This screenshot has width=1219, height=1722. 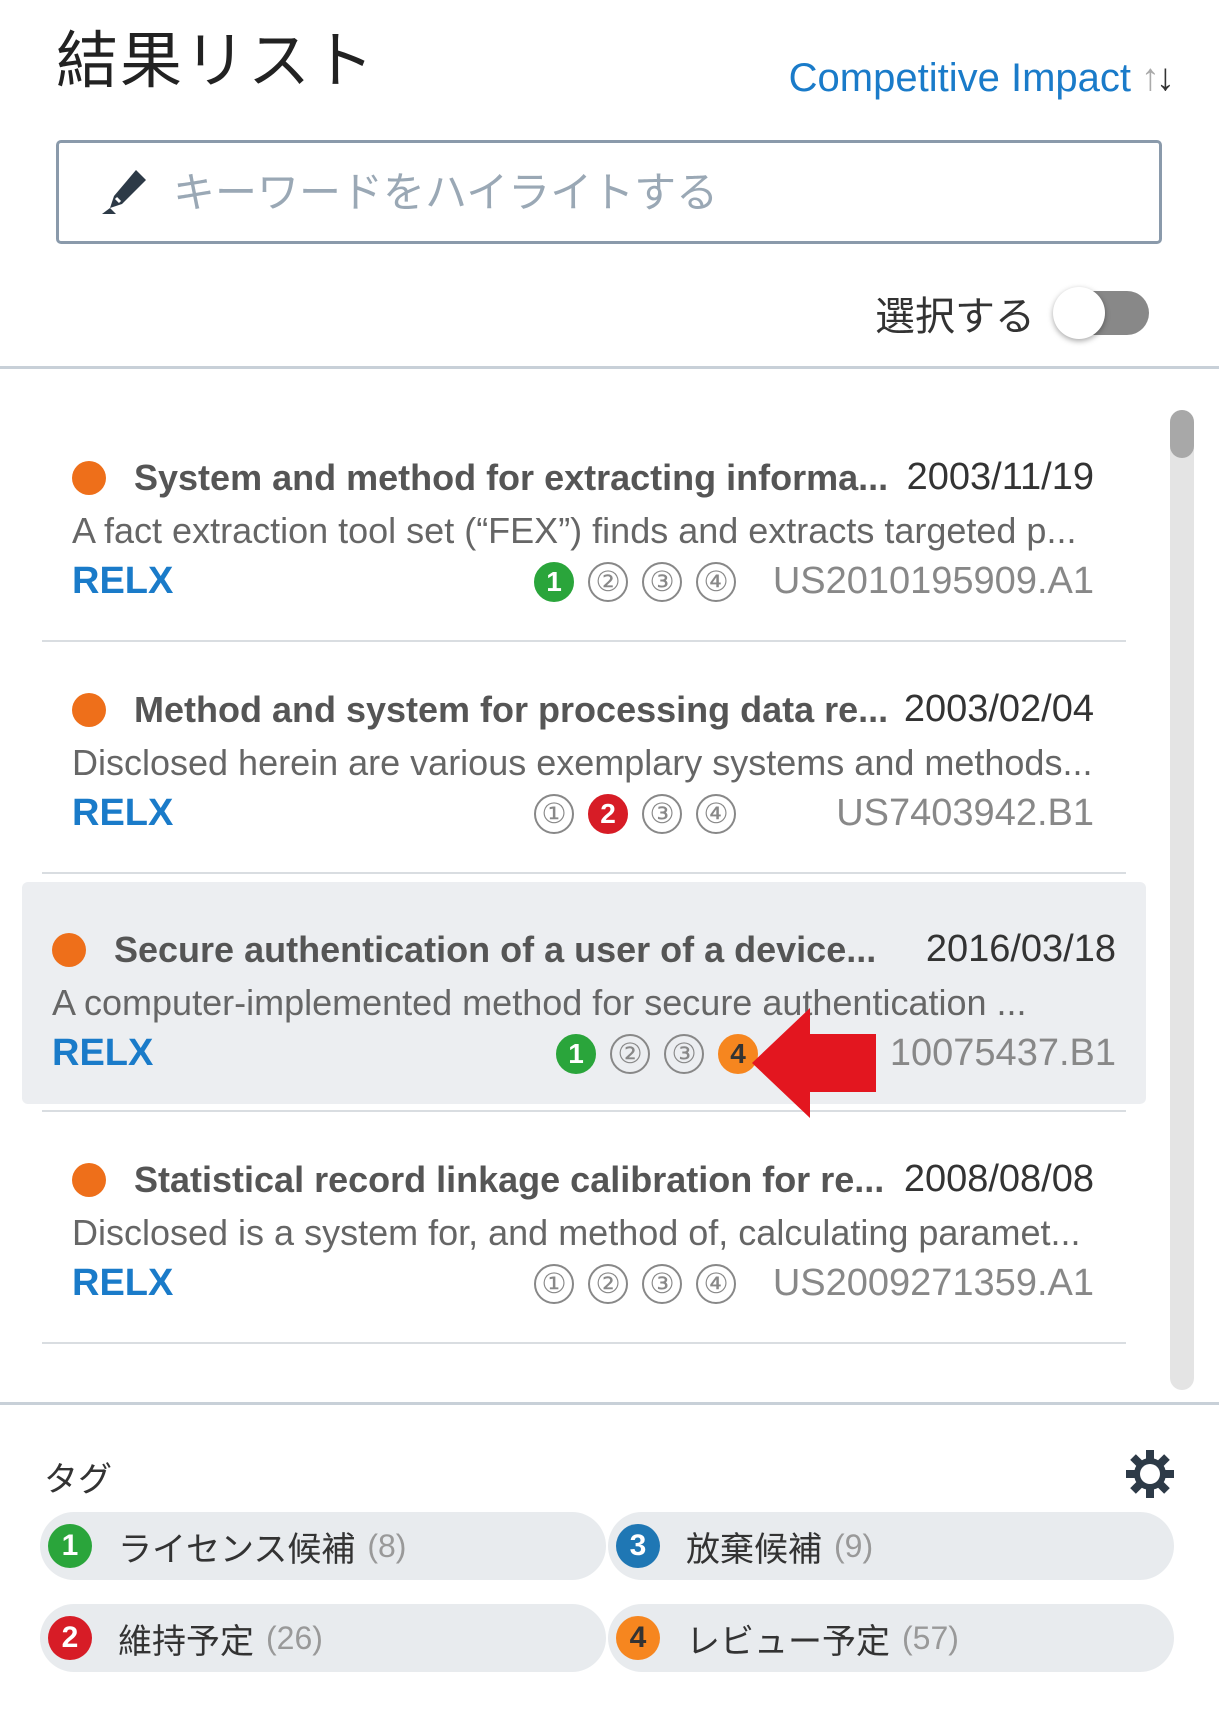 I want to click on patent-id: US7403942.B1, so click(x=965, y=813).